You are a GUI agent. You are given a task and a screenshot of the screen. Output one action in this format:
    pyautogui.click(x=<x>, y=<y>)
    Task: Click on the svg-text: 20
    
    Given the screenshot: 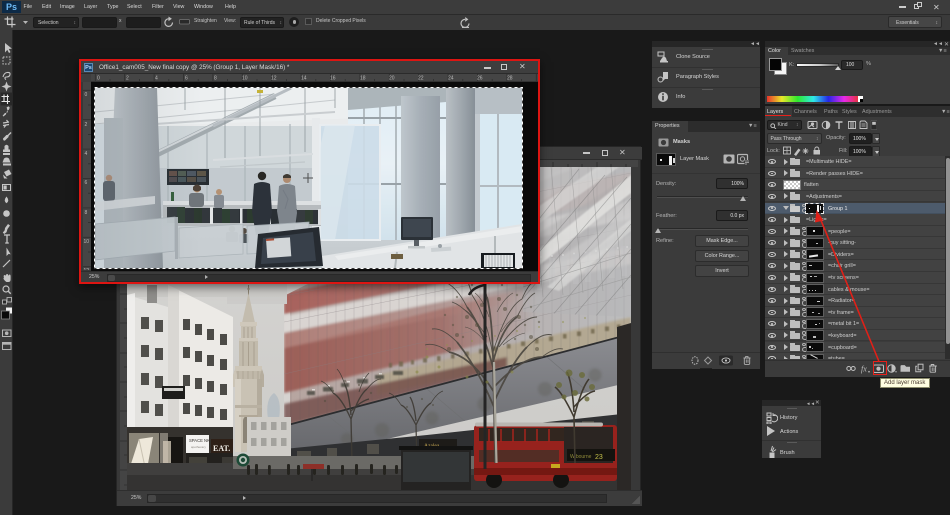 What is the action you would take?
    pyautogui.click(x=392, y=79)
    